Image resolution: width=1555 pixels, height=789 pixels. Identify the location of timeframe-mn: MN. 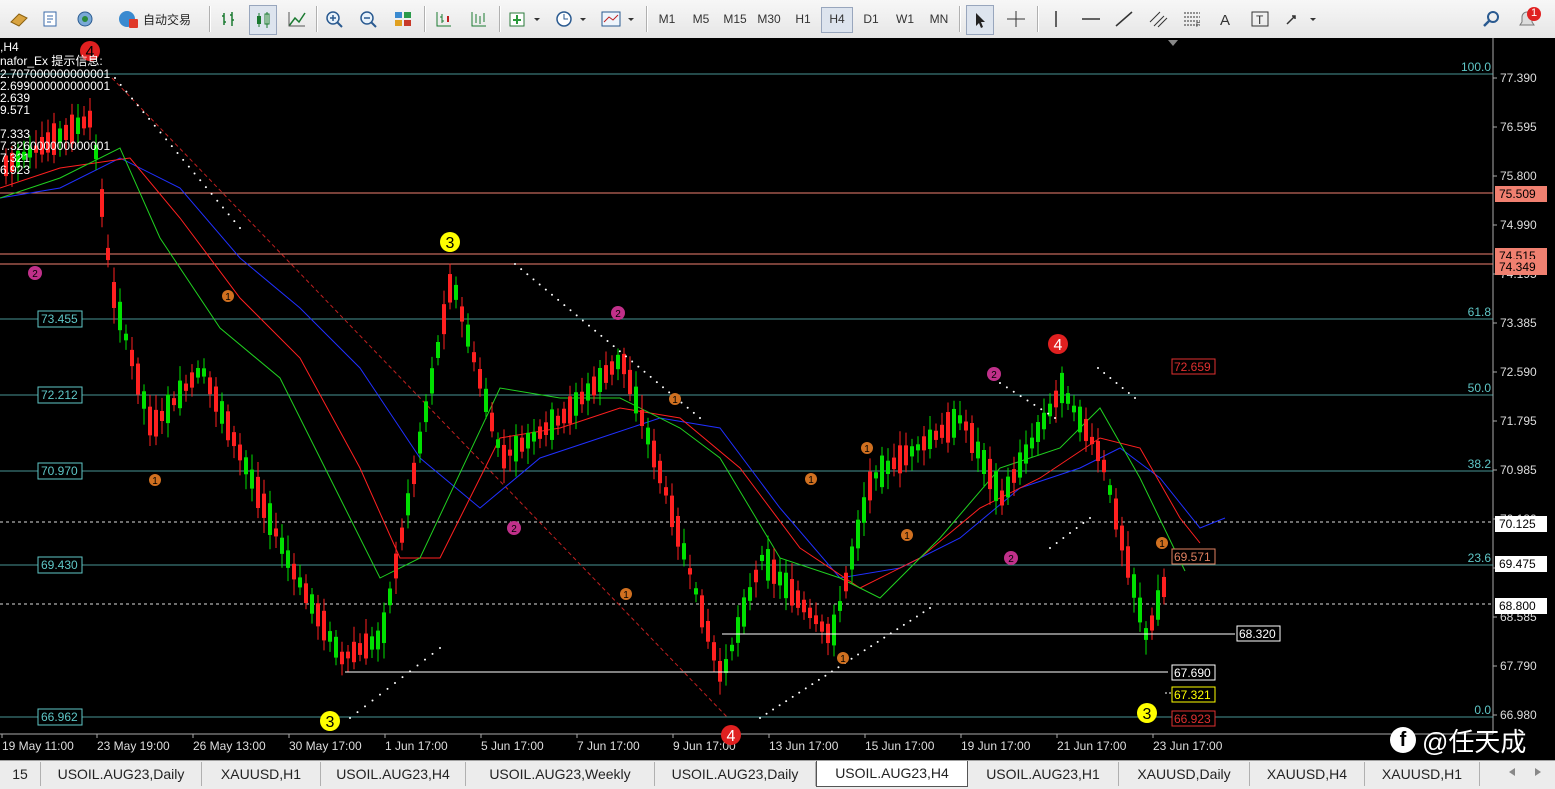
(939, 19).